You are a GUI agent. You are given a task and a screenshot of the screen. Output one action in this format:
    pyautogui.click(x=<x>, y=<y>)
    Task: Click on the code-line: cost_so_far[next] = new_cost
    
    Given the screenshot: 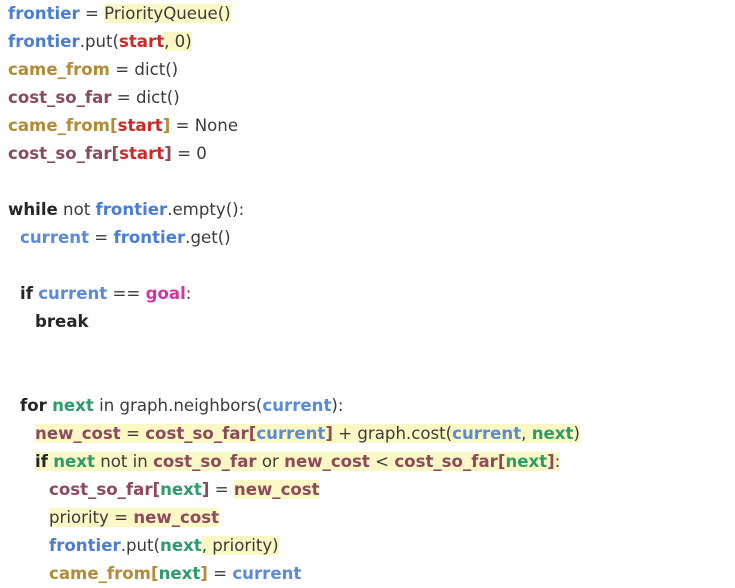 What is the action you would take?
    pyautogui.click(x=369, y=490)
    